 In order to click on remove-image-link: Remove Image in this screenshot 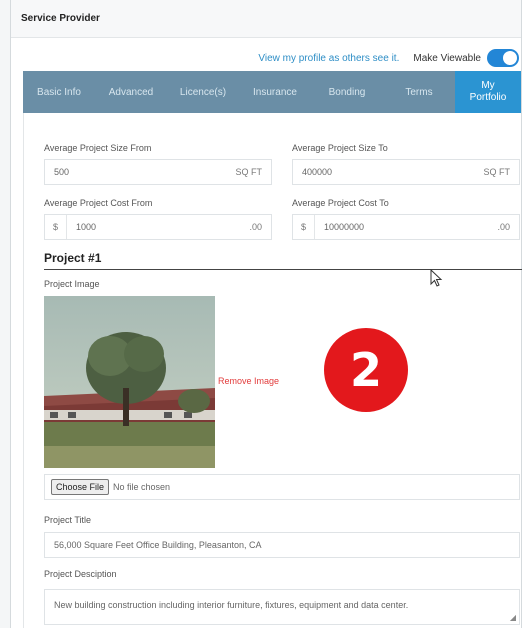, I will do `click(248, 381)`.